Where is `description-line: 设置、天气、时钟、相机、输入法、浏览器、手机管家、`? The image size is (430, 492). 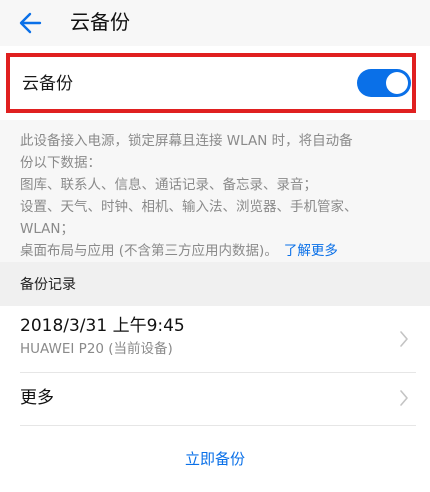 description-line: 设置、天气、时钟、相机、输入法、浏览器、手机管家、 is located at coordinates (189, 207).